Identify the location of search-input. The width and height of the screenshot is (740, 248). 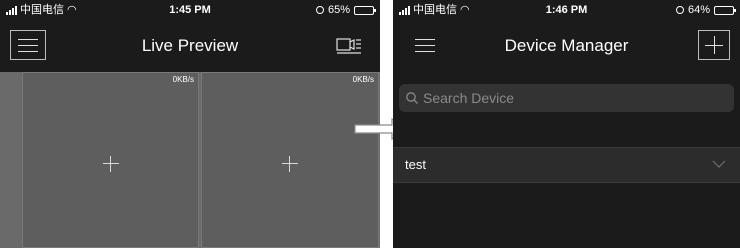
(576, 98).